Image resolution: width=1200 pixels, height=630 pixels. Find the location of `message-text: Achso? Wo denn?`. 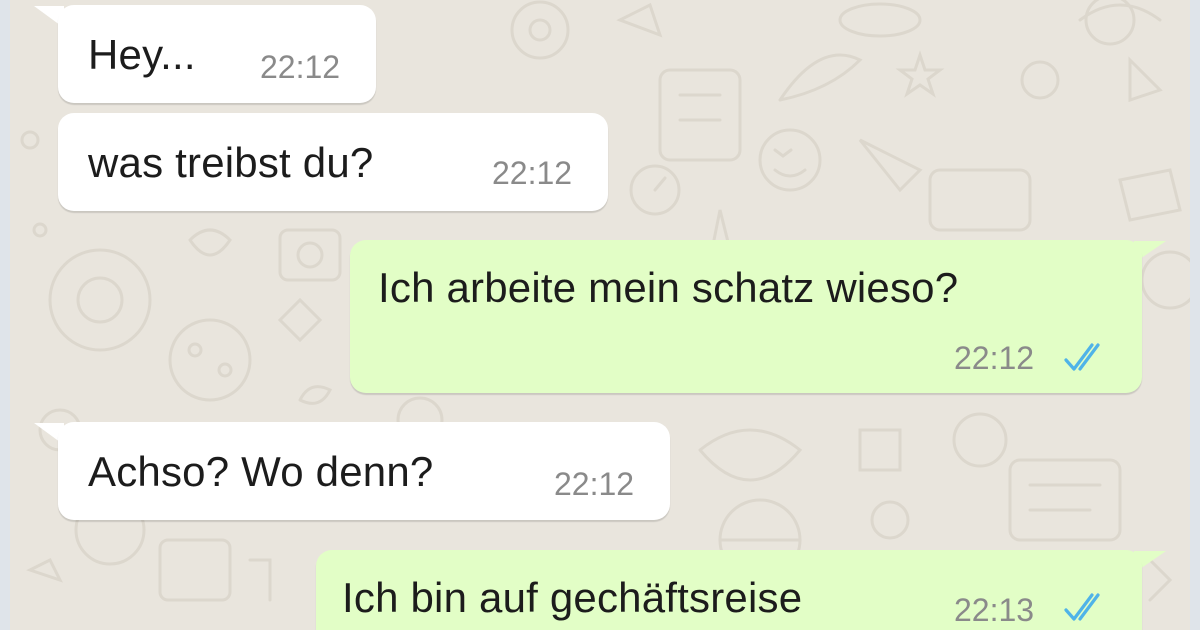

message-text: Achso? Wo denn? is located at coordinates (261, 471).